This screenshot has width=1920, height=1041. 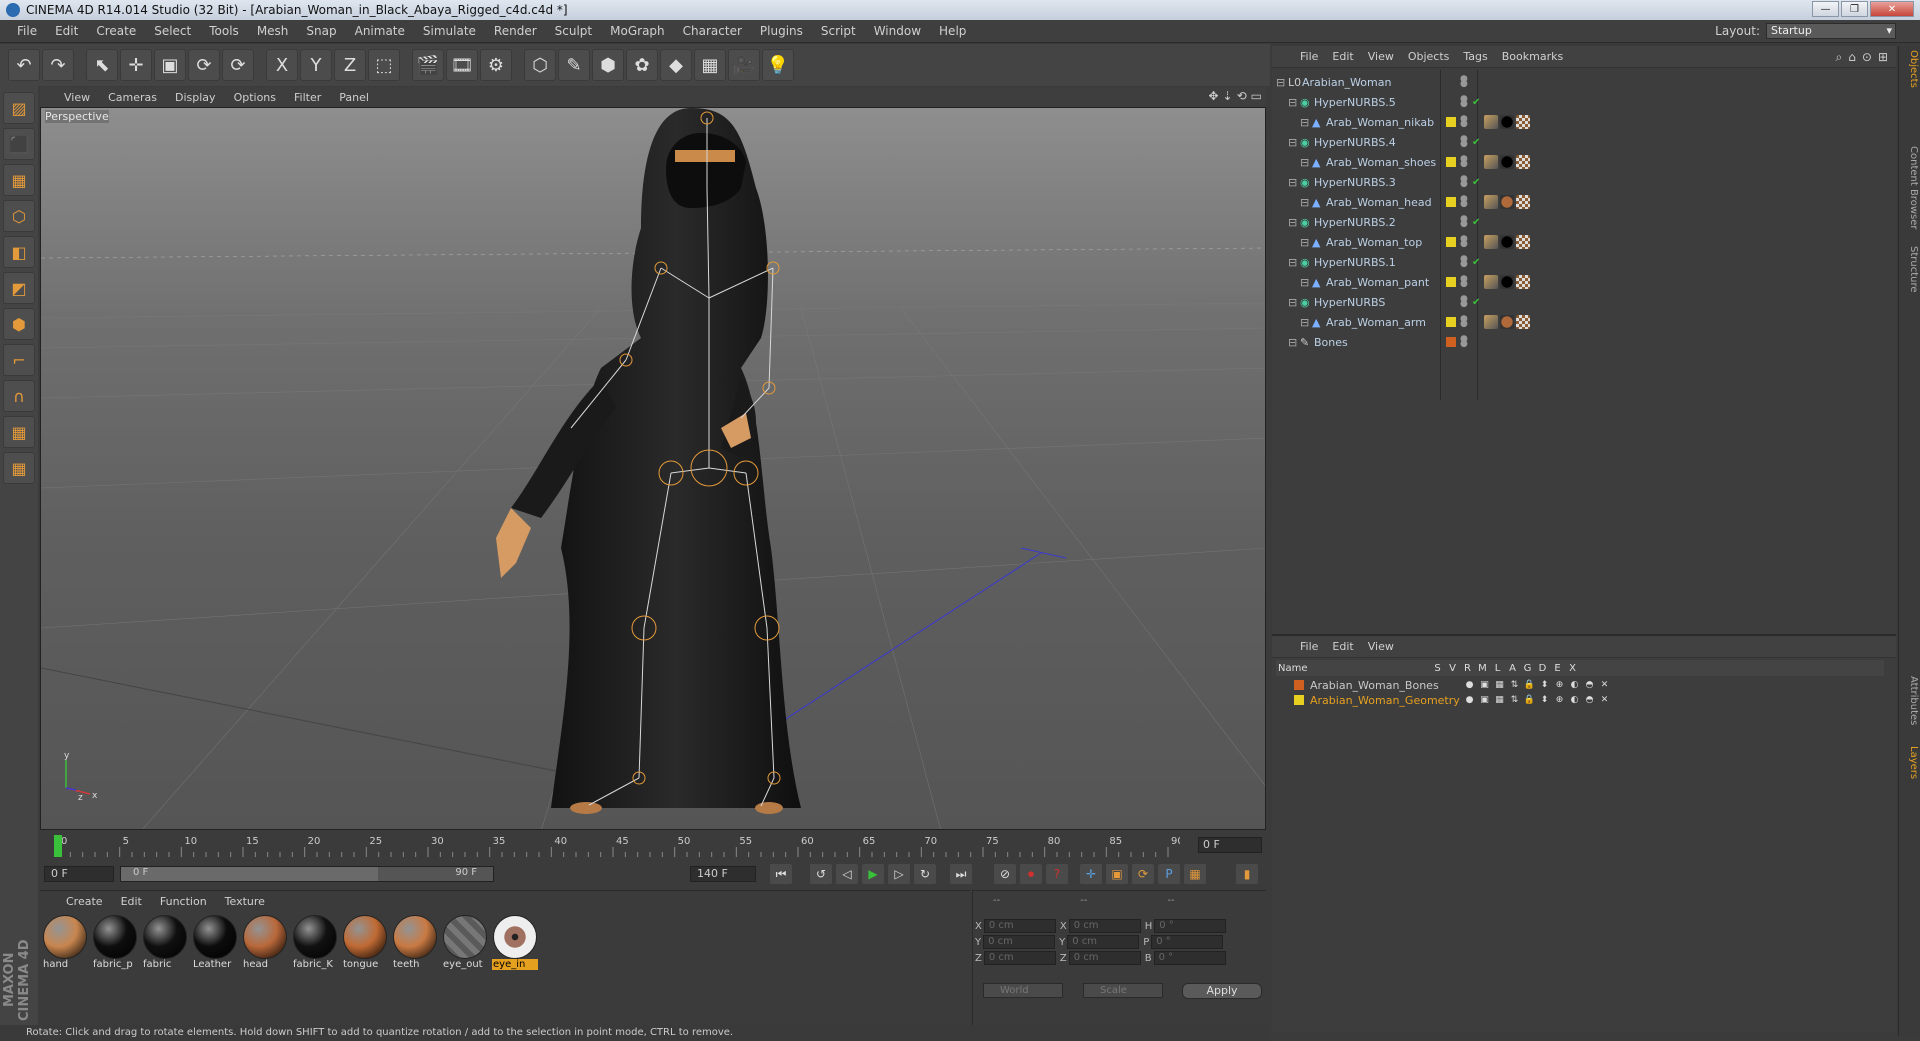 What do you see at coordinates (1353, 668) in the screenshot?
I see `layer-column-name: Name` at bounding box center [1353, 668].